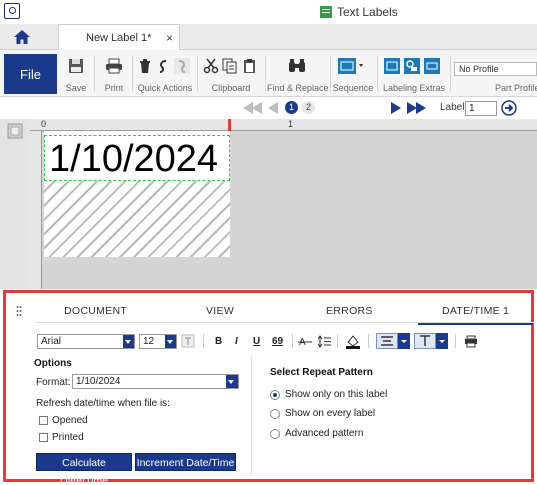  I want to click on font-size-value: 12, so click(149, 341).